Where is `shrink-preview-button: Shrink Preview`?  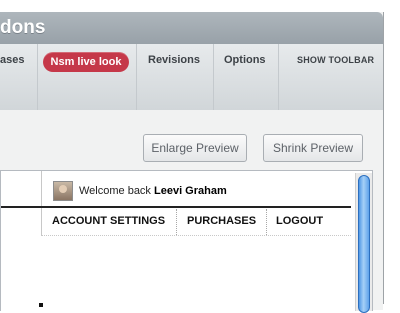
shrink-preview-button: Shrink Preview is located at coordinates (313, 148).